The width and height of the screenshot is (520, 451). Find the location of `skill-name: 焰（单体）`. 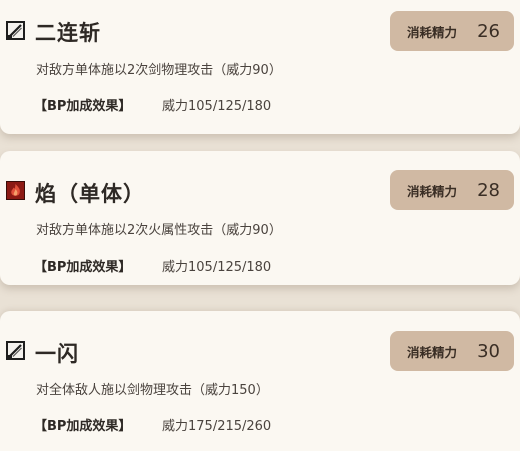

skill-name: 焰（单体） is located at coordinates (90, 194).